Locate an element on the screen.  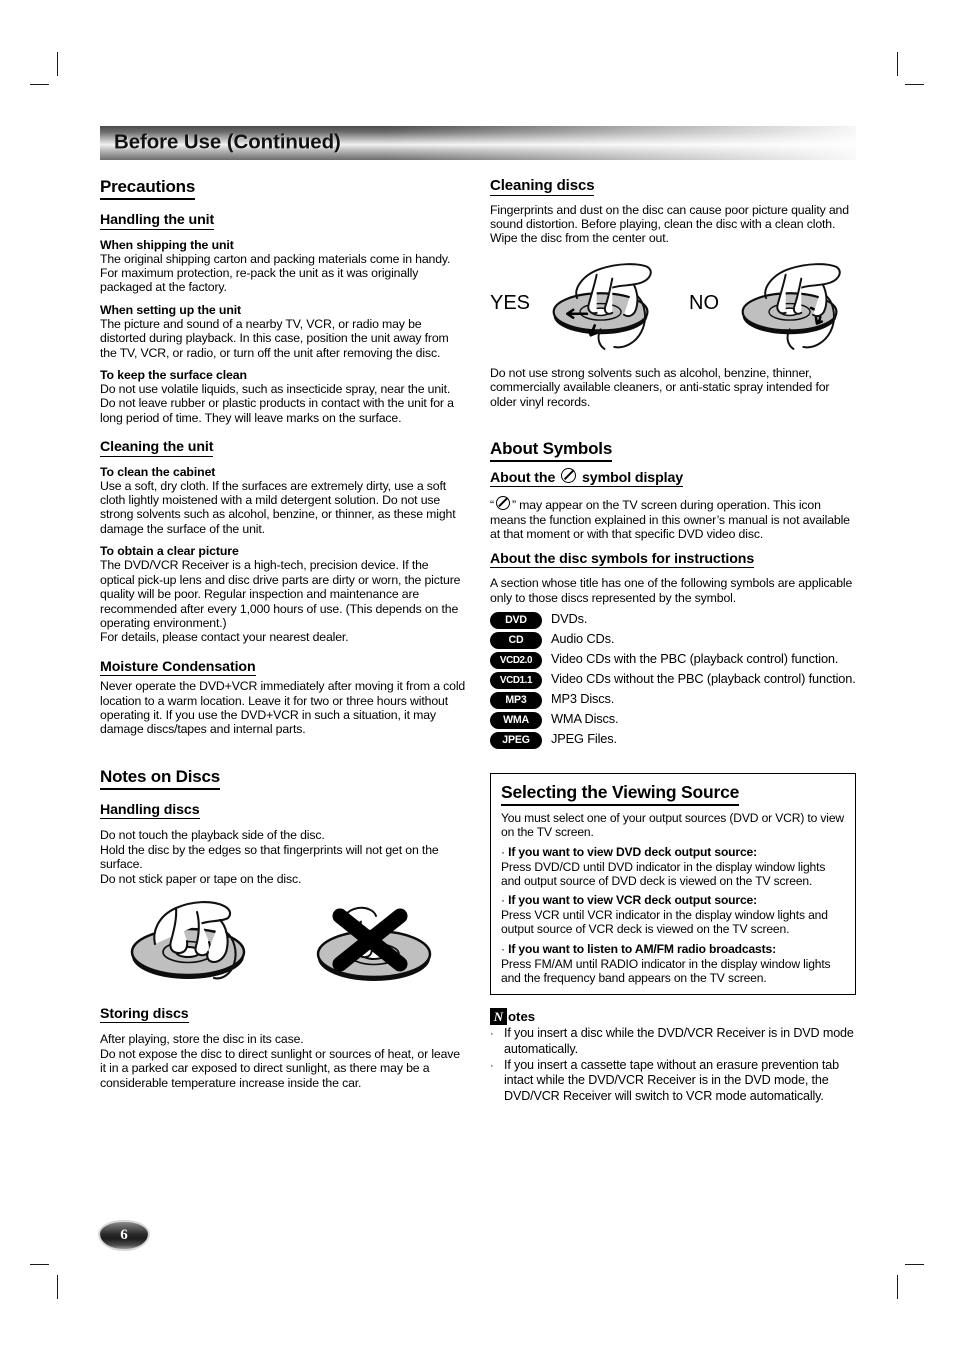
page-number-badge: 6 is located at coordinates (124, 1235).